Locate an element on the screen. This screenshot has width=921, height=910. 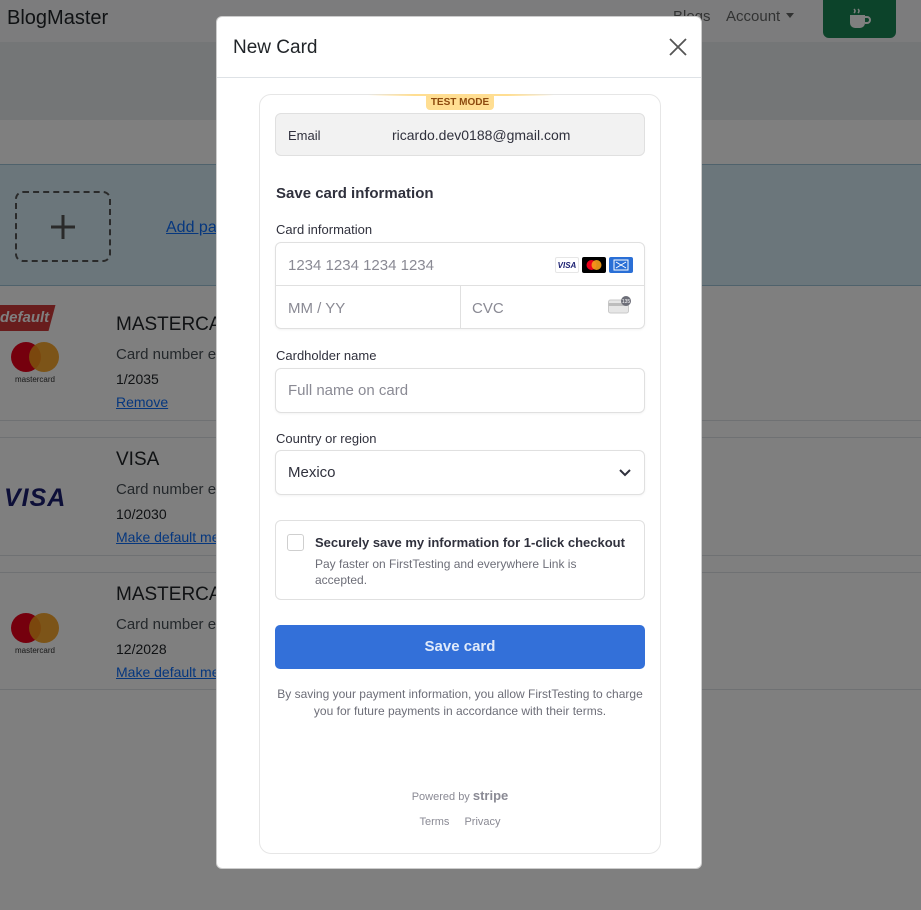
amex-icon is located at coordinates (621, 265).